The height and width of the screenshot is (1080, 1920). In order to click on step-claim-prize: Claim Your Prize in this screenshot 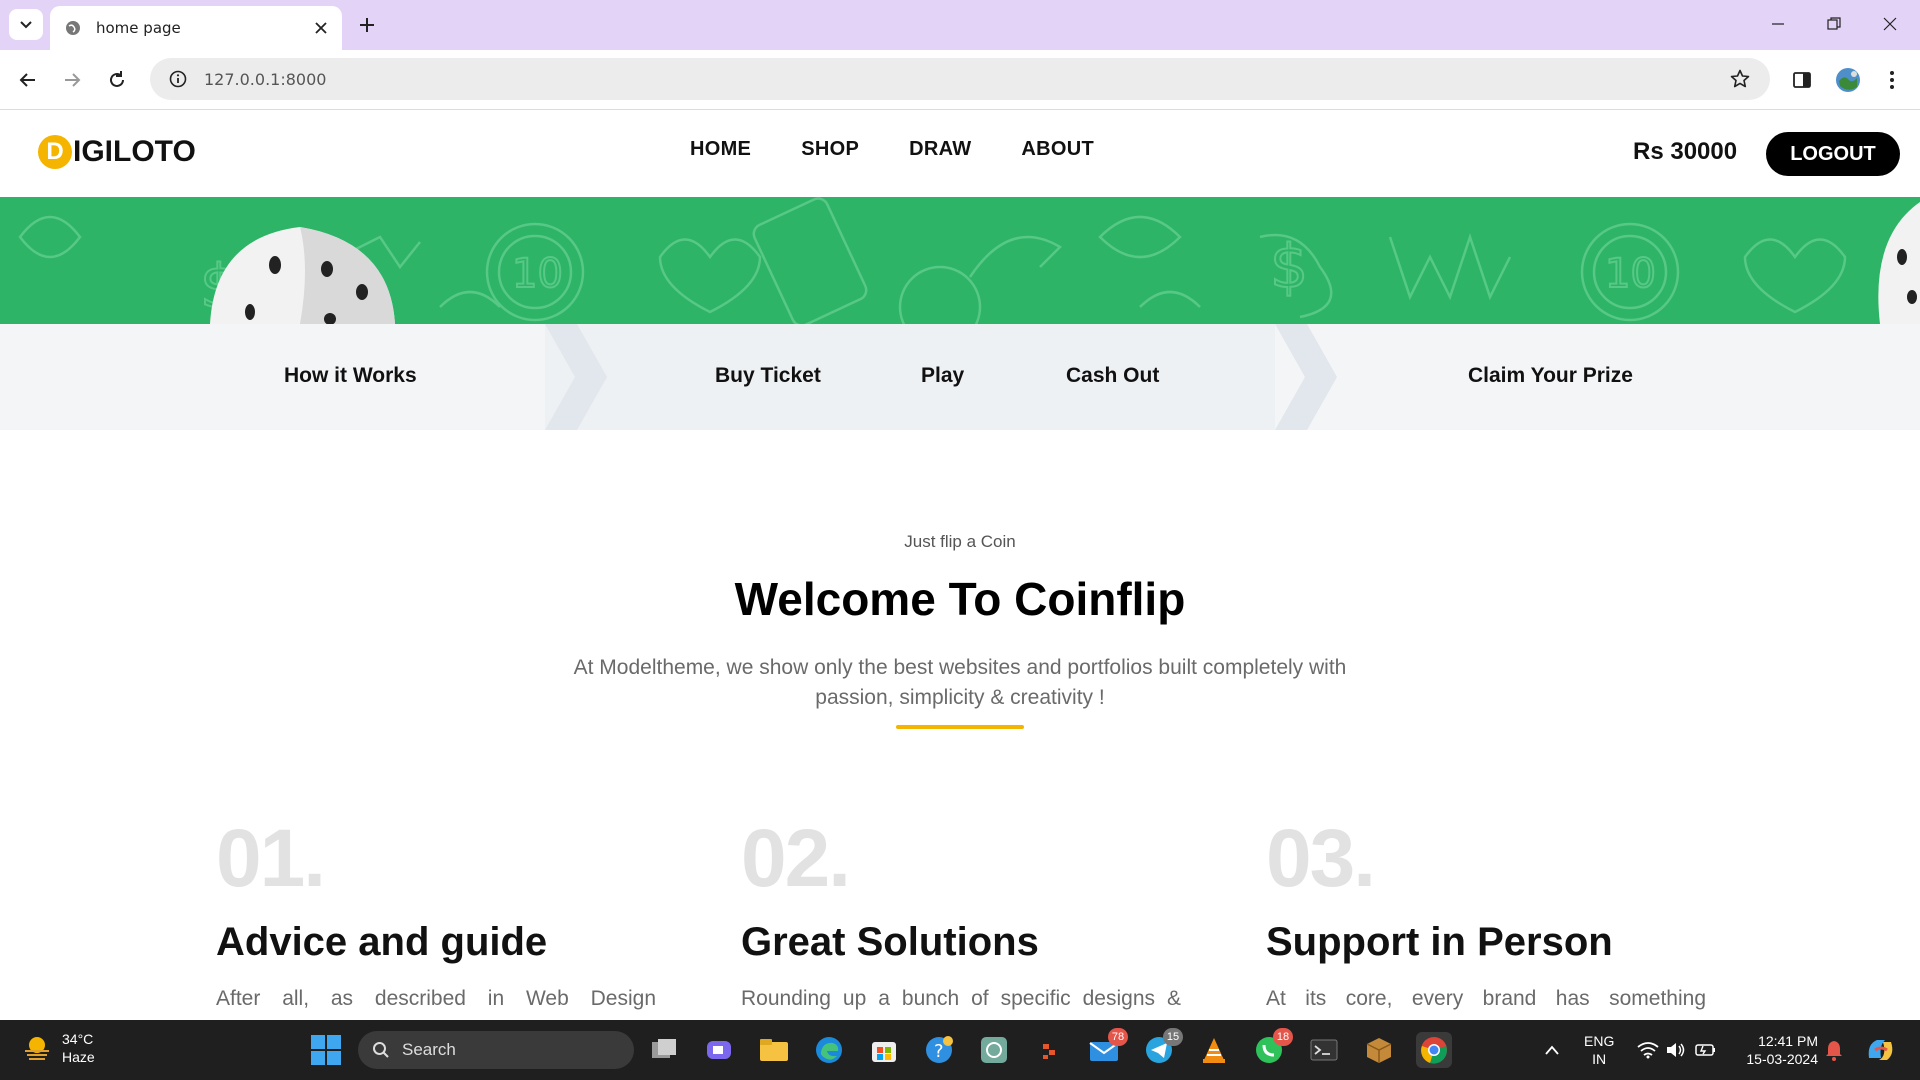, I will do `click(1550, 375)`.